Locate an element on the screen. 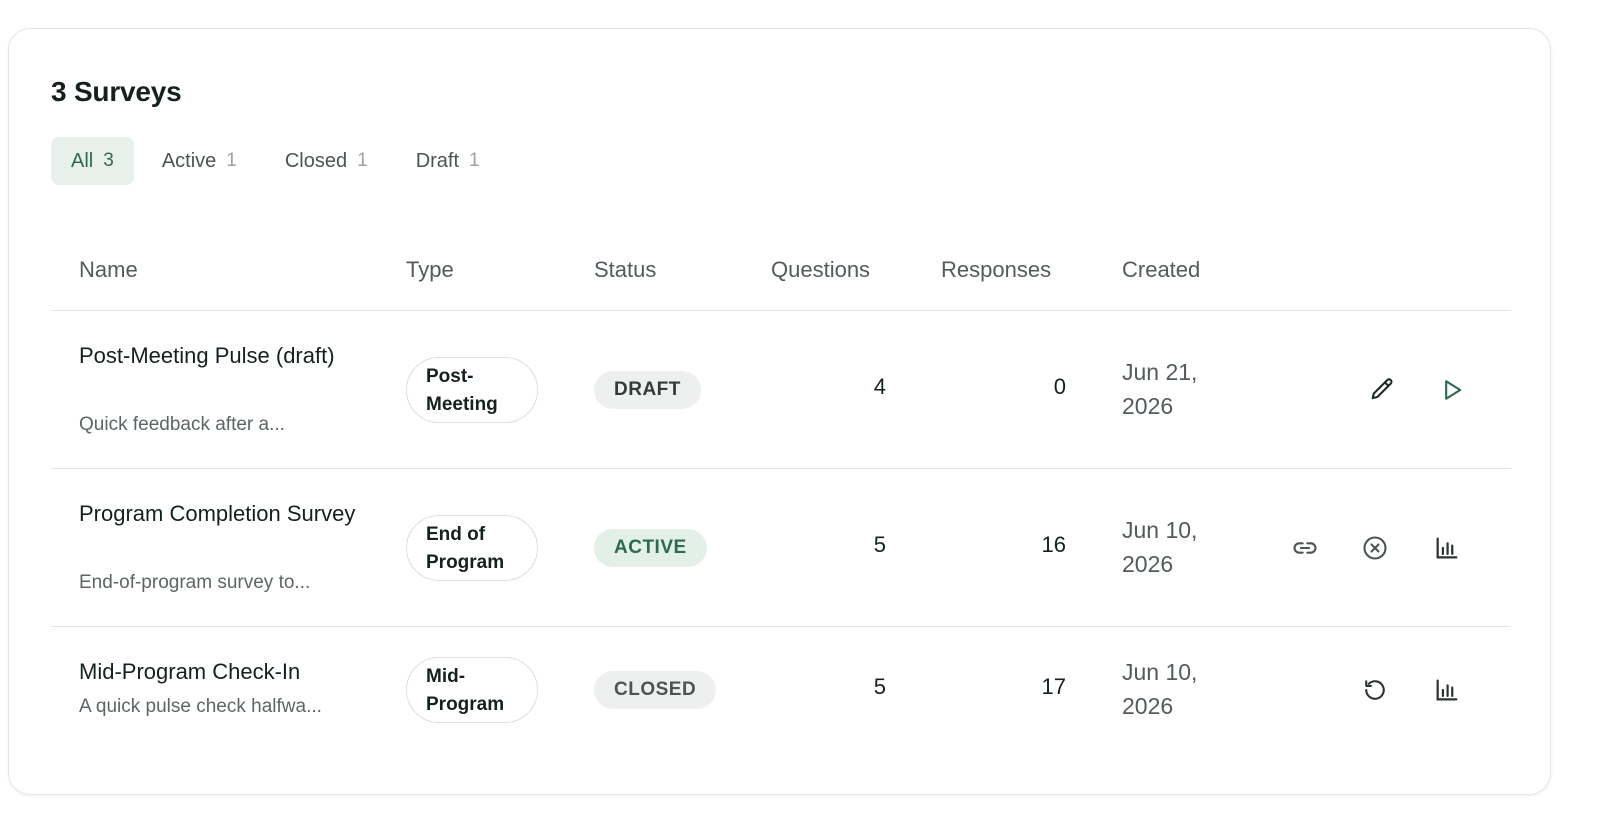 Image resolution: width=1600 pixels, height=831 pixels. responses-count: 17 is located at coordinates (1053, 686).